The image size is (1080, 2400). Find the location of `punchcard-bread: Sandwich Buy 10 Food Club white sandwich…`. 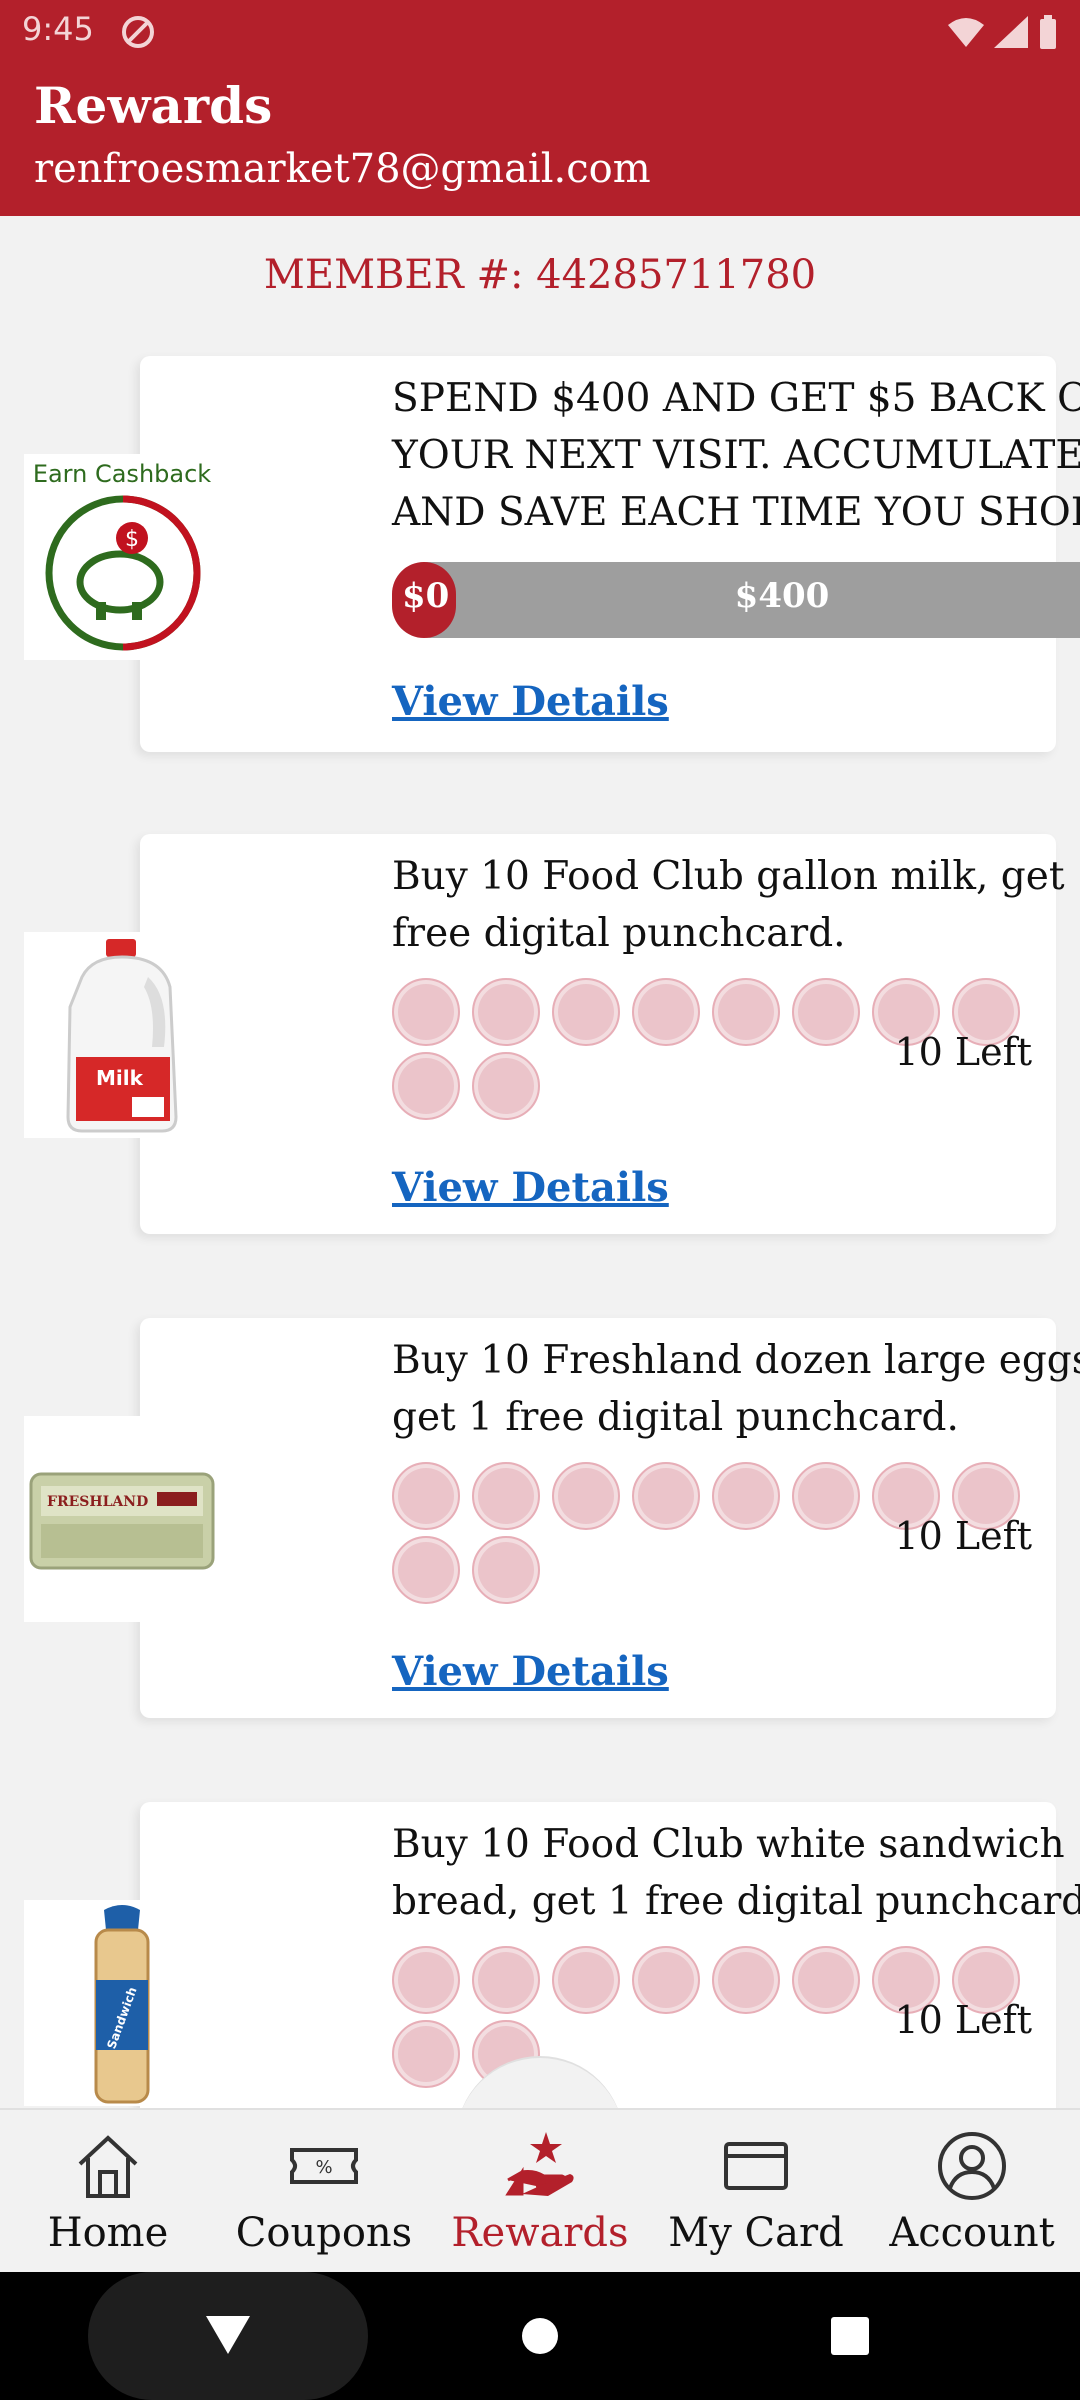

punchcard-bread: Sandwich Buy 10 Food Club white sandwich… is located at coordinates (552, 1955).